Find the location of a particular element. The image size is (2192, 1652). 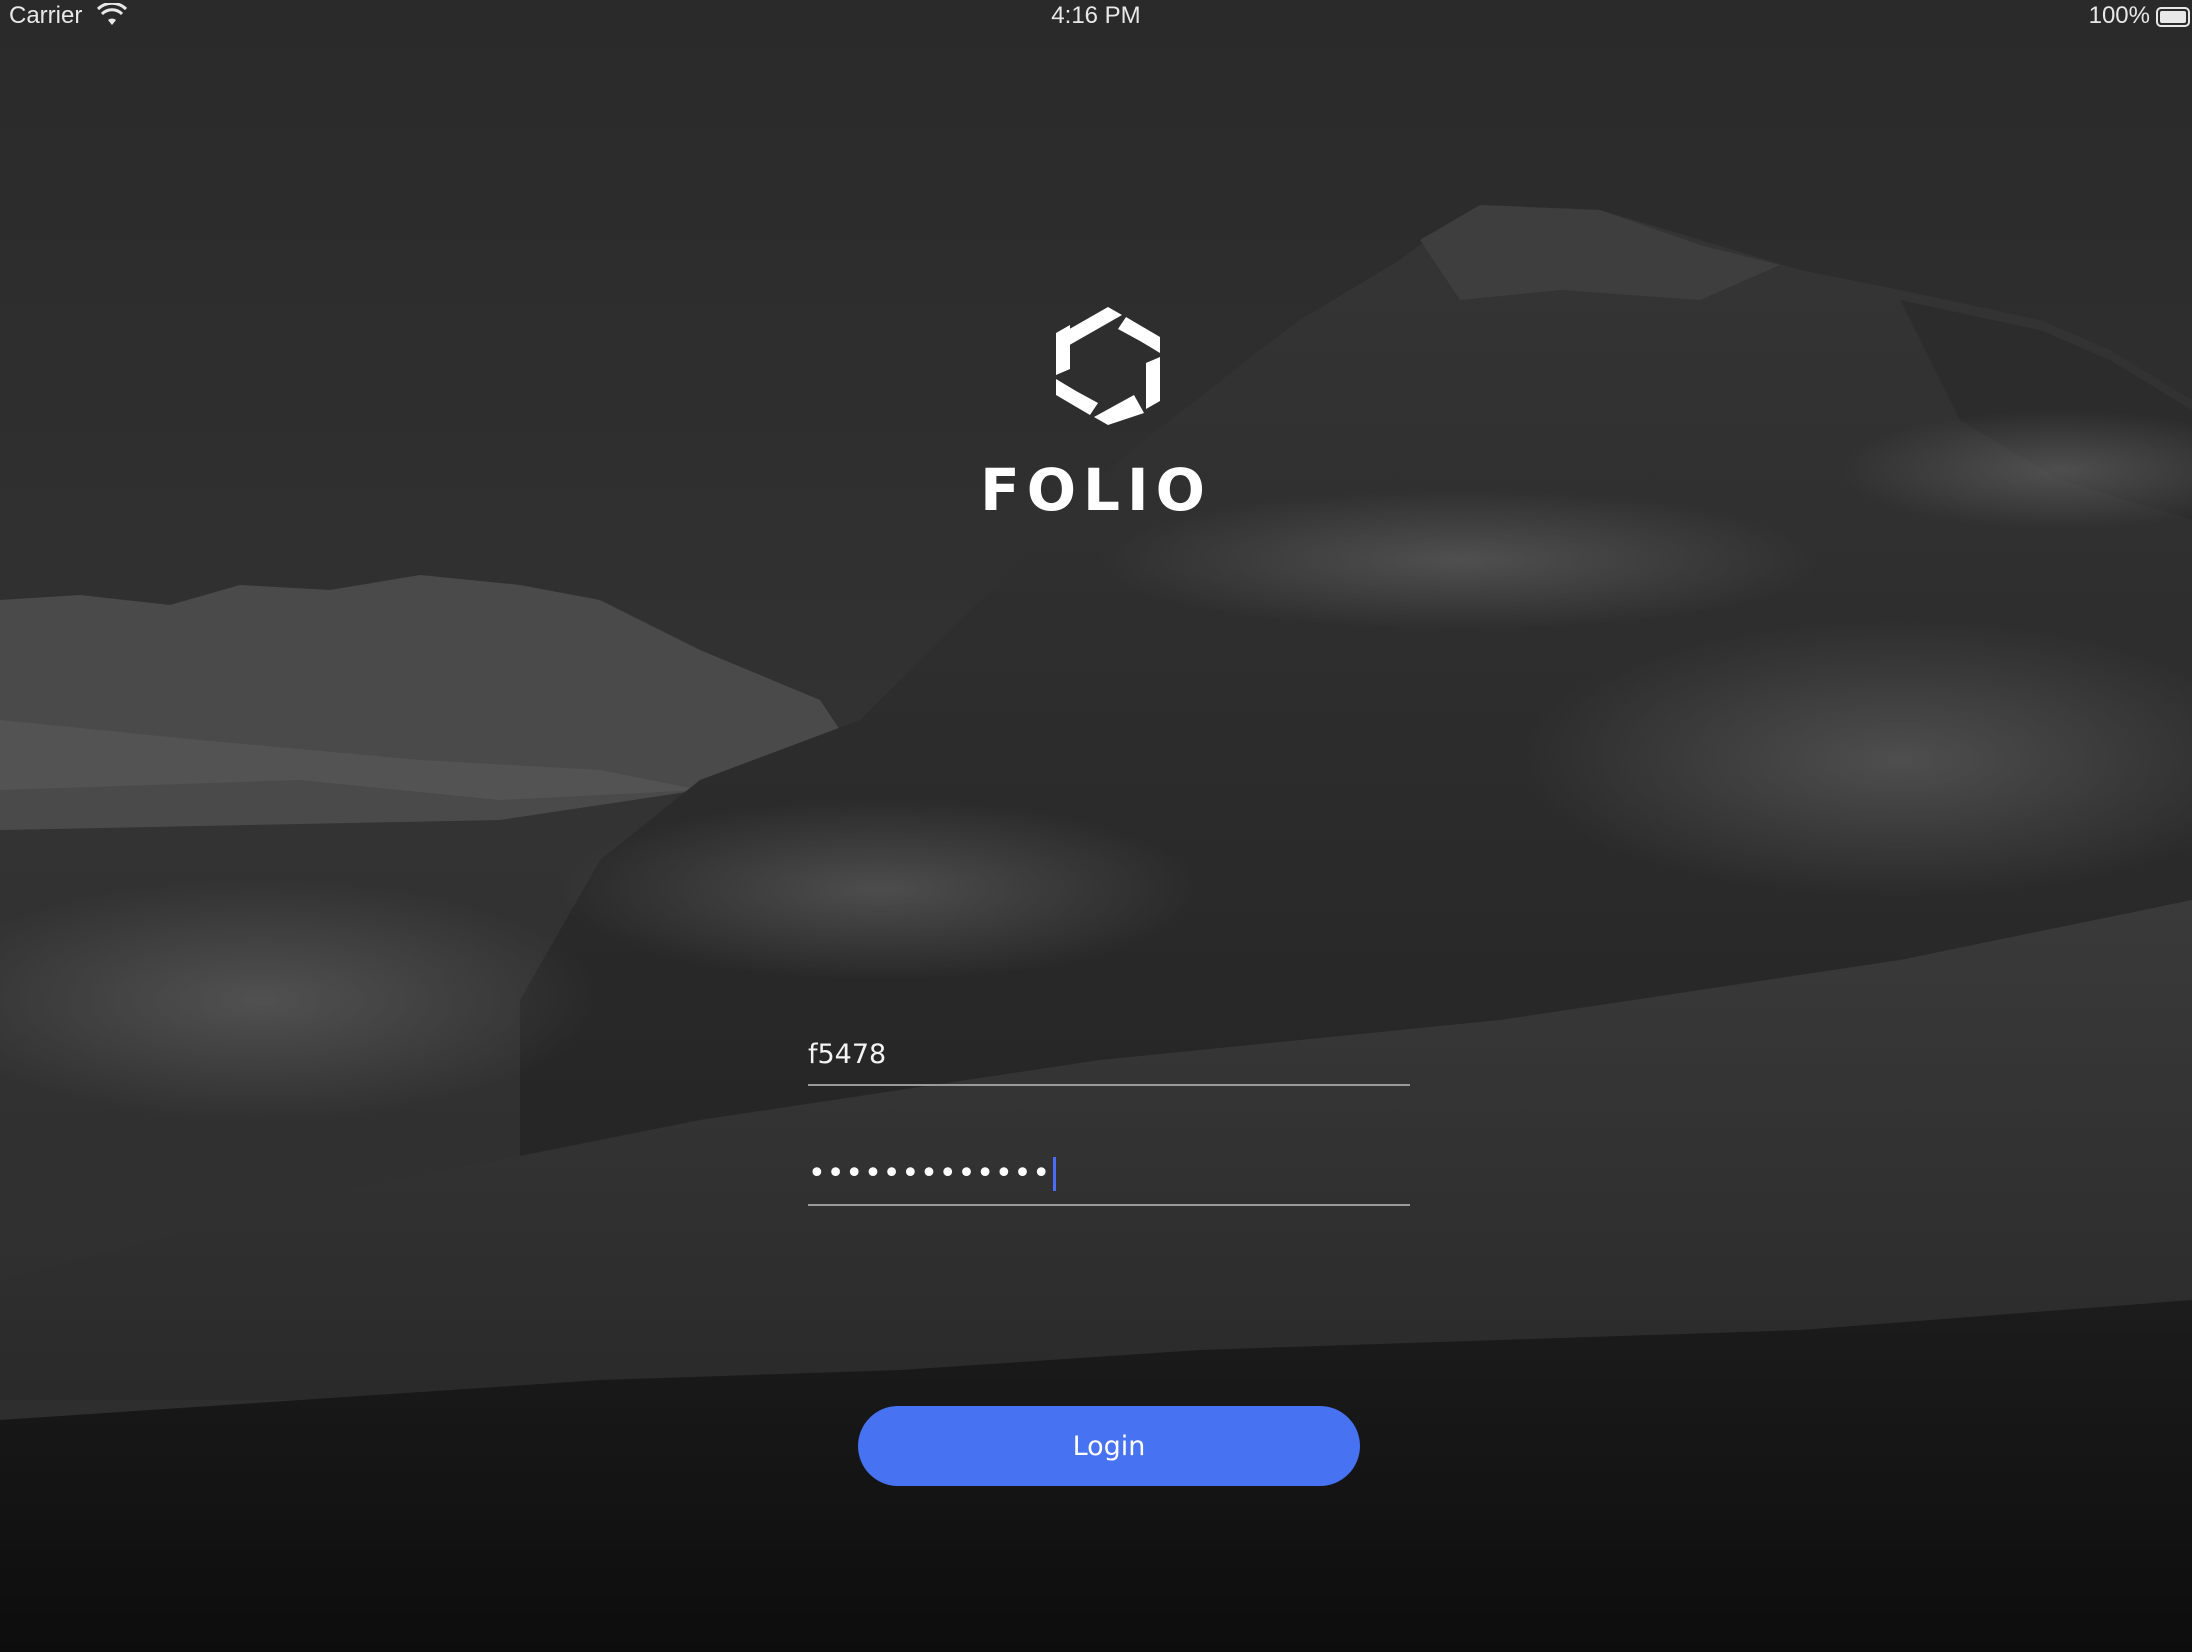

password-field: ••••••••••••• is located at coordinates (1109, 1177).